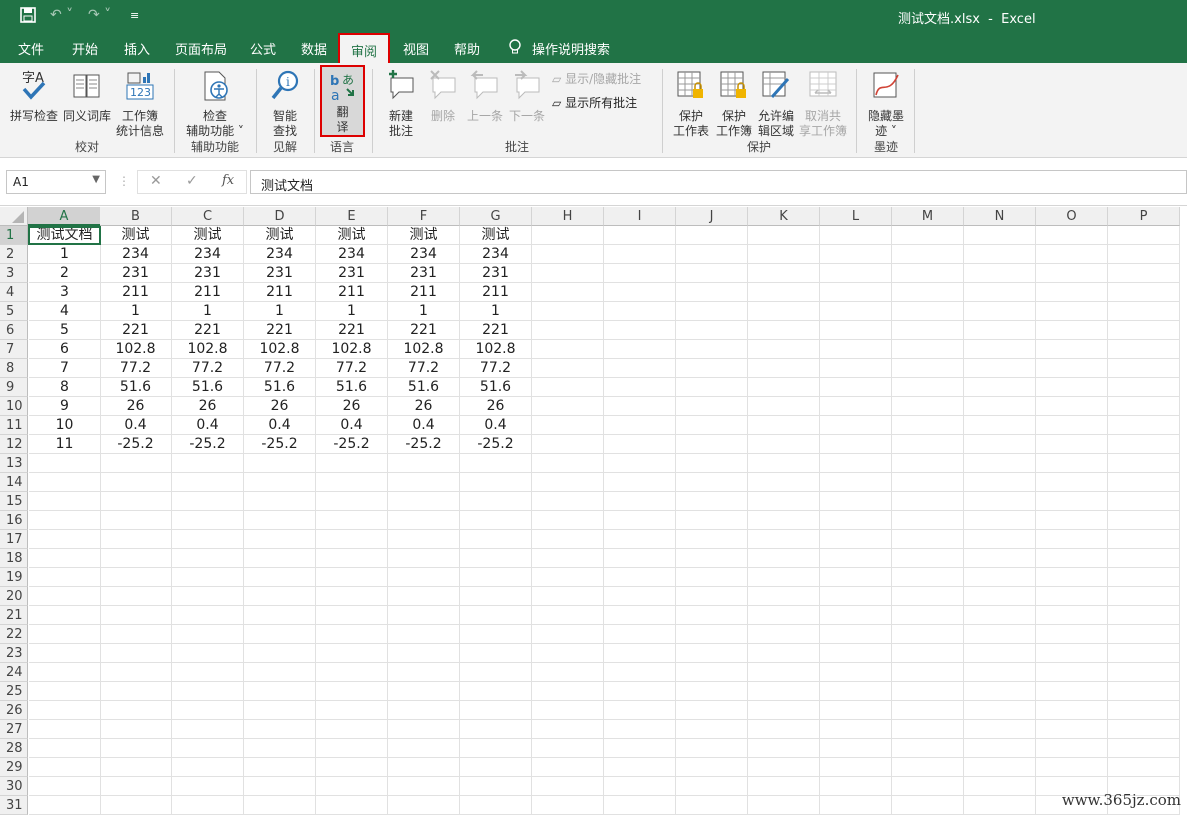 Image resolution: width=1187 pixels, height=815 pixels. I want to click on cell-c17, so click(208, 539).